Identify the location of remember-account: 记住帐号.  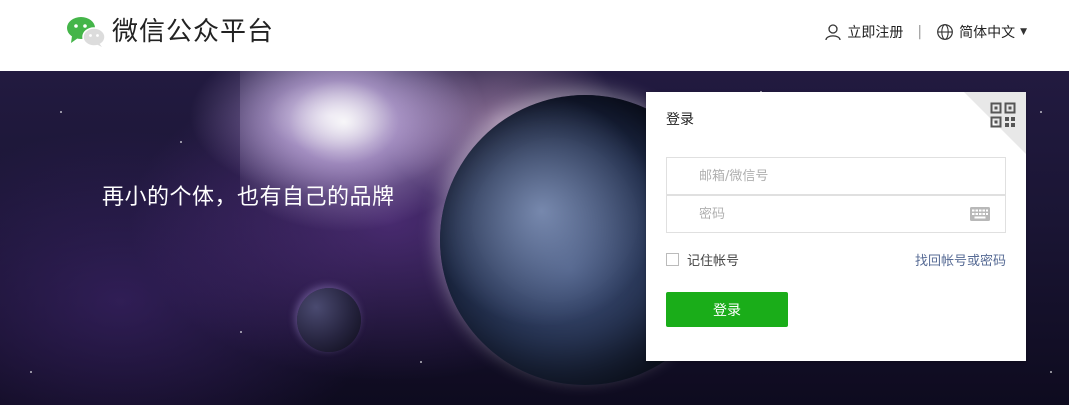
(702, 259).